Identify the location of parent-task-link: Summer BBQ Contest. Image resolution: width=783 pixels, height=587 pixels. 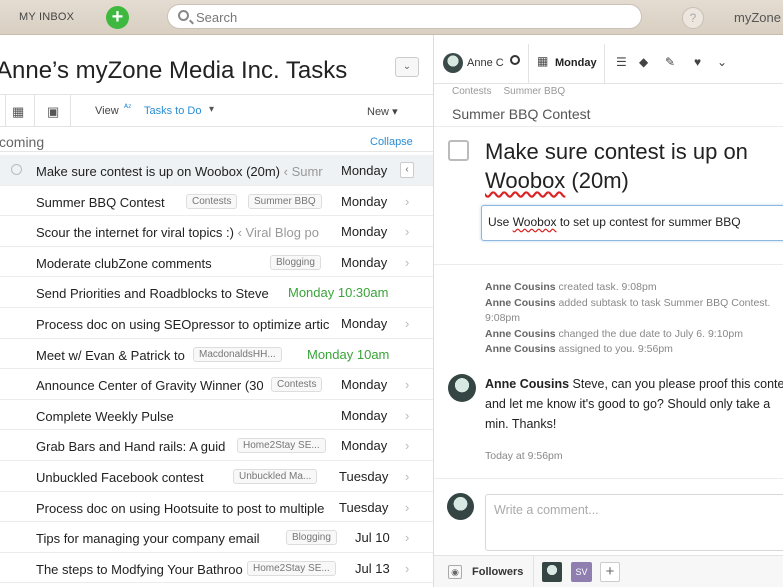
(521, 114).